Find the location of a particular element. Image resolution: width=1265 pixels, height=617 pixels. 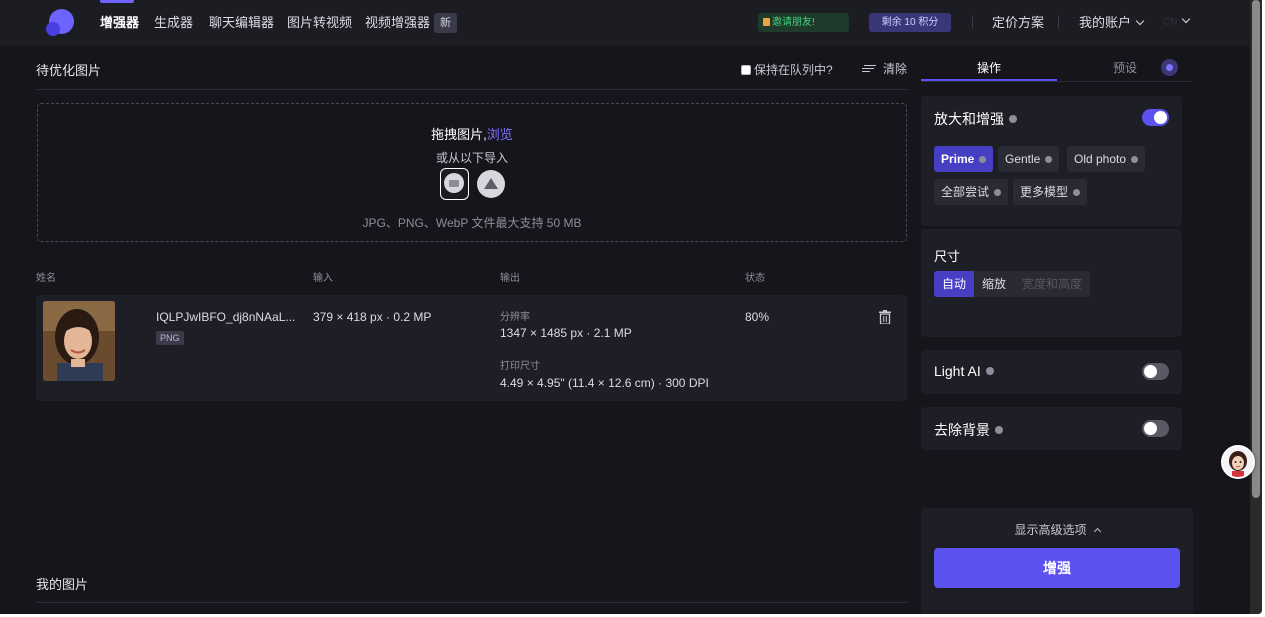

keep-in-queue-toggle: 保持在队列中? is located at coordinates (787, 69).